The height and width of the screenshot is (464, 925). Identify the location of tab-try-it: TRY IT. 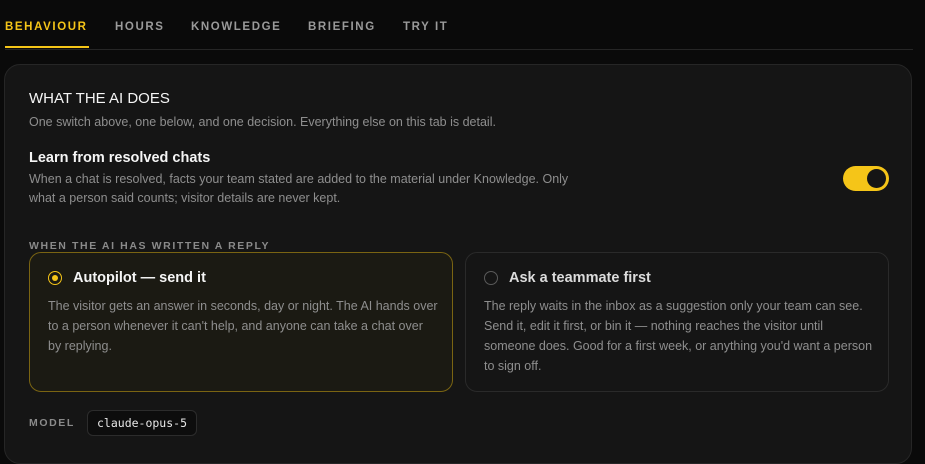
(425, 27).